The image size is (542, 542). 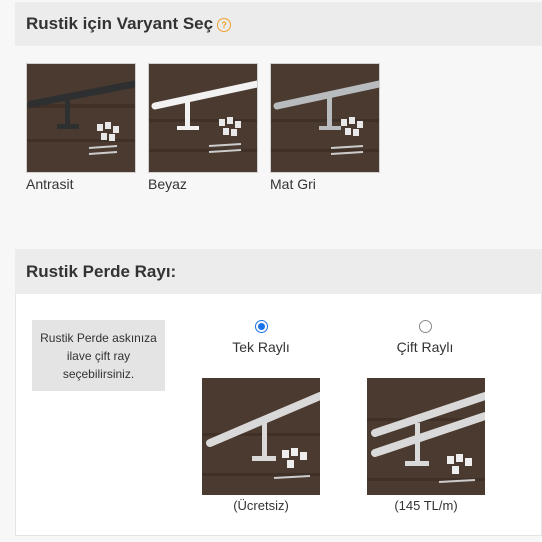 What do you see at coordinates (261, 347) in the screenshot?
I see `rail-option-label: Tek Raylı` at bounding box center [261, 347].